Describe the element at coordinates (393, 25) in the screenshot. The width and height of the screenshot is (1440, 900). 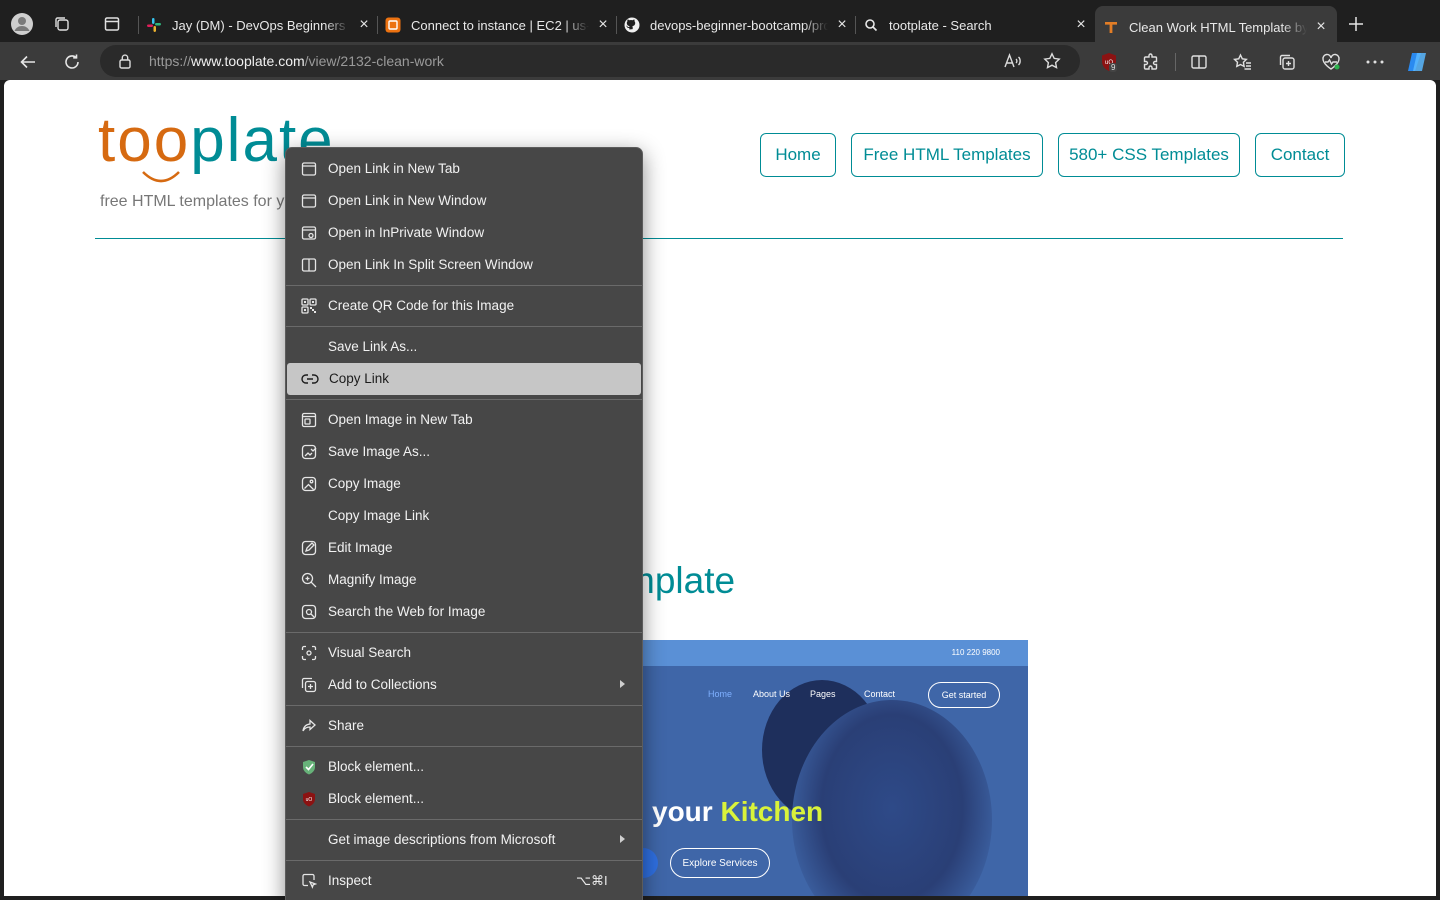
I see `aws-icon` at that location.